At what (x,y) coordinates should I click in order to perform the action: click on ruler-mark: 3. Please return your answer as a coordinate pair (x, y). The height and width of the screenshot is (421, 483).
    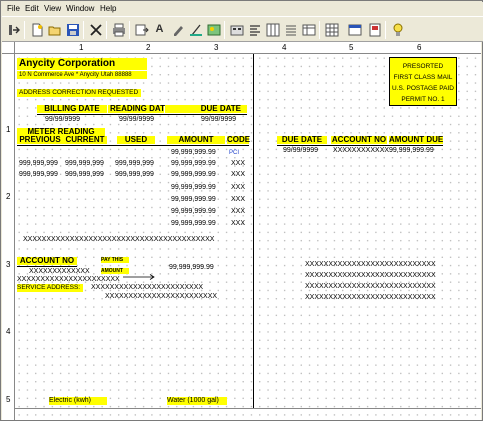
    Looking at the image, I should click on (8, 264).